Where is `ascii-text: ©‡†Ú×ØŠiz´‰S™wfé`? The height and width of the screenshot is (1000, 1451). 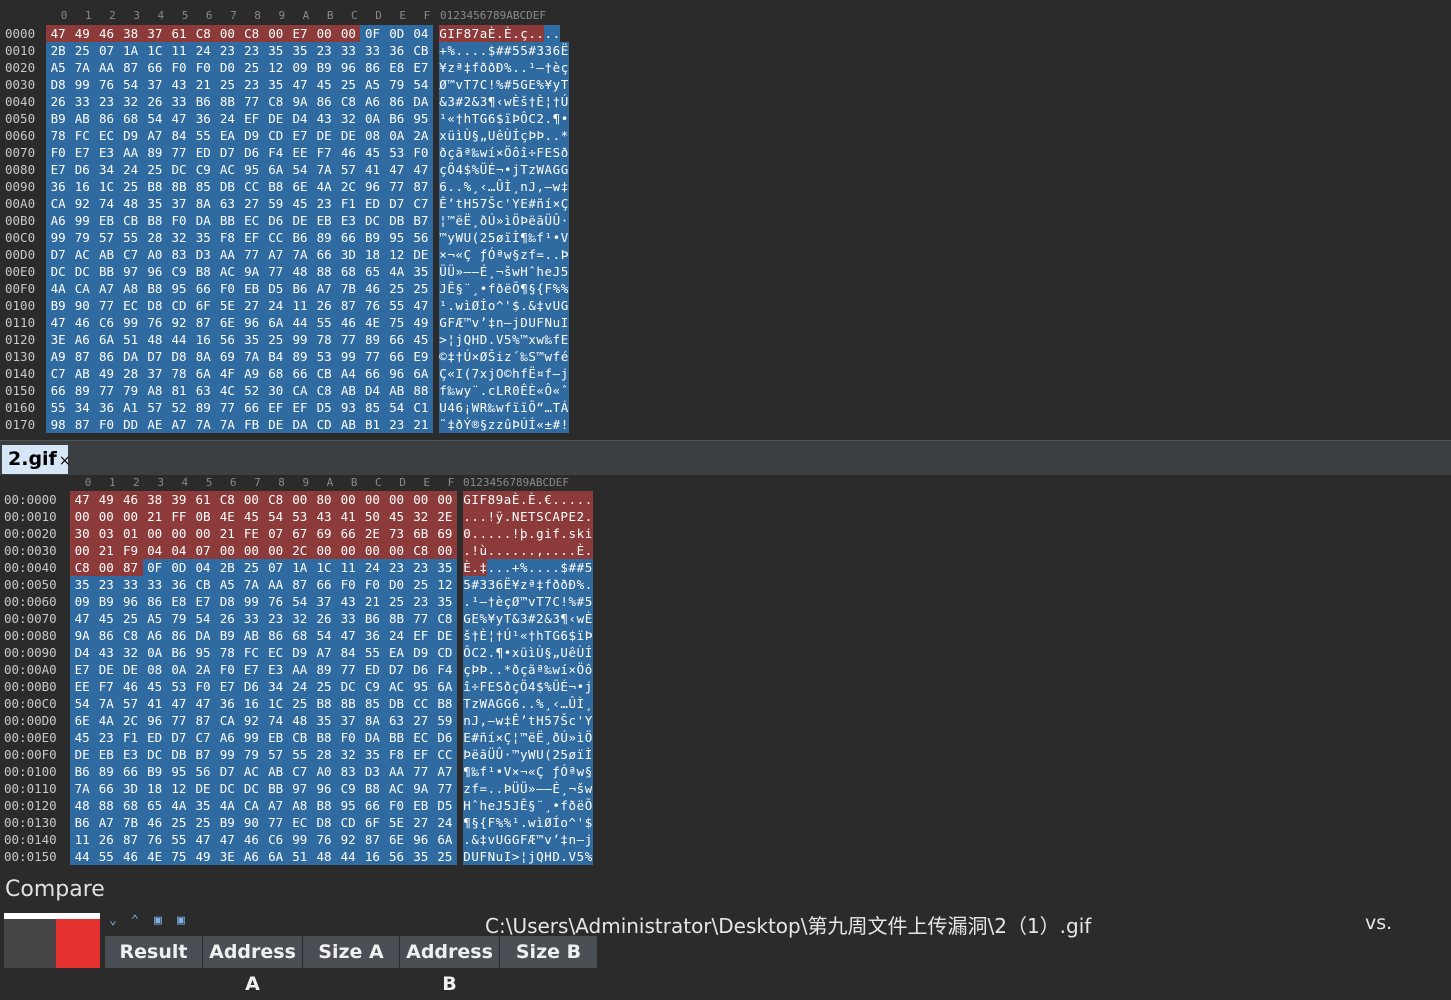 ascii-text: ©‡†Ú×ØŠiz´‰S™wfé is located at coordinates (504, 356).